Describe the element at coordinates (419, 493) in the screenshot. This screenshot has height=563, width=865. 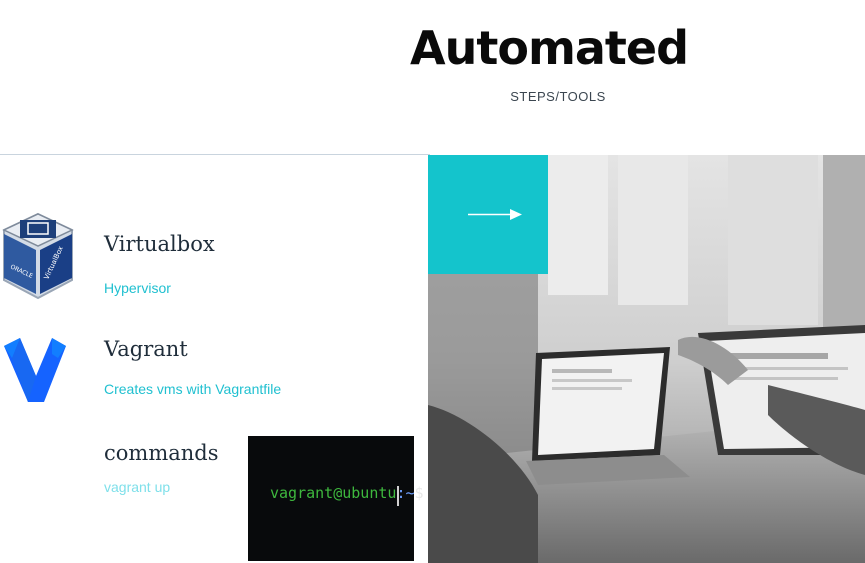
I see `terminal-dollar: $` at that location.